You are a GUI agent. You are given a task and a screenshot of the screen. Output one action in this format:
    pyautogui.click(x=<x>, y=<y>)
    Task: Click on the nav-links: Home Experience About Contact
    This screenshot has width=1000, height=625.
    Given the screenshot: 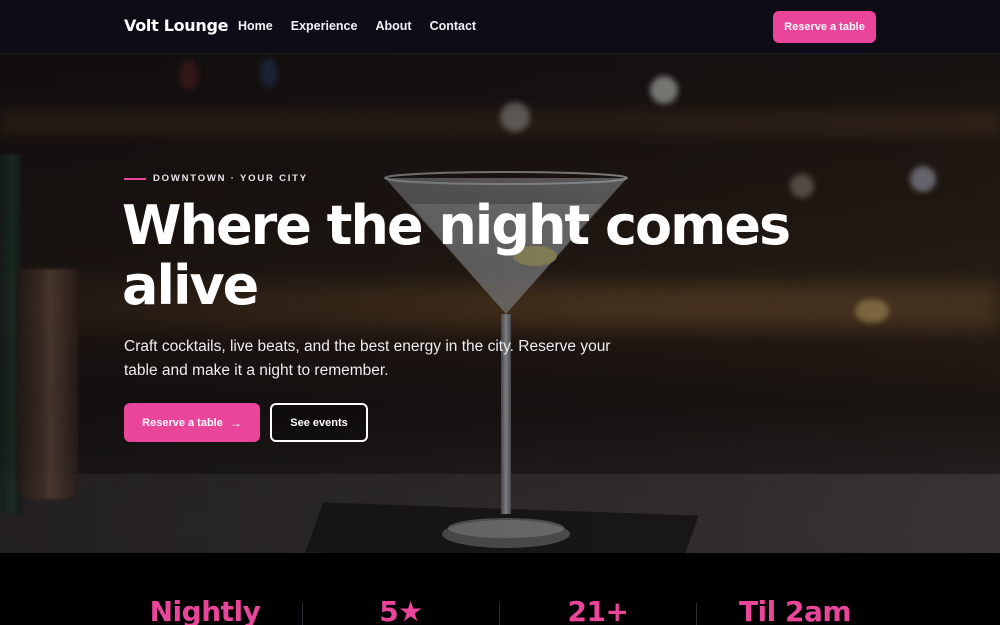 What is the action you would take?
    pyautogui.click(x=366, y=26)
    